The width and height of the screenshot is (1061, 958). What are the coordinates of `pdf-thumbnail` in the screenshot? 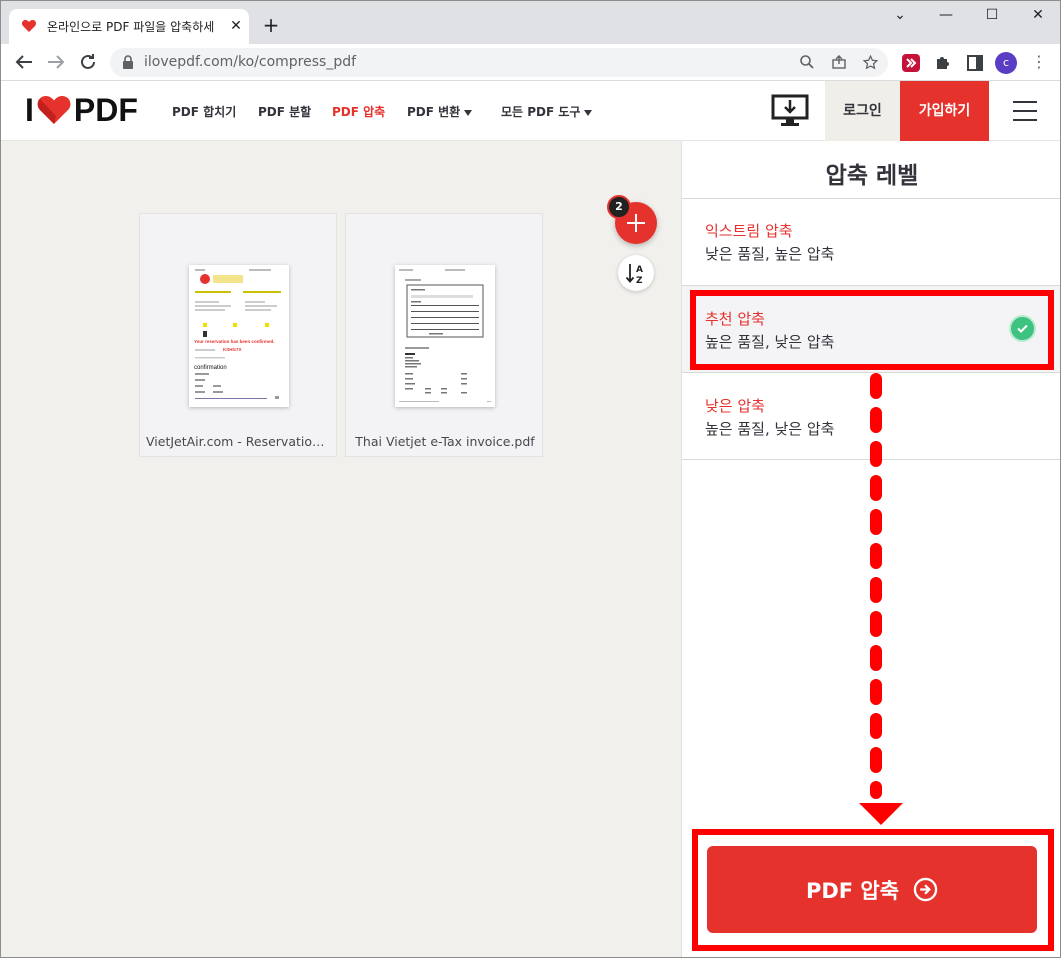 It's located at (445, 336).